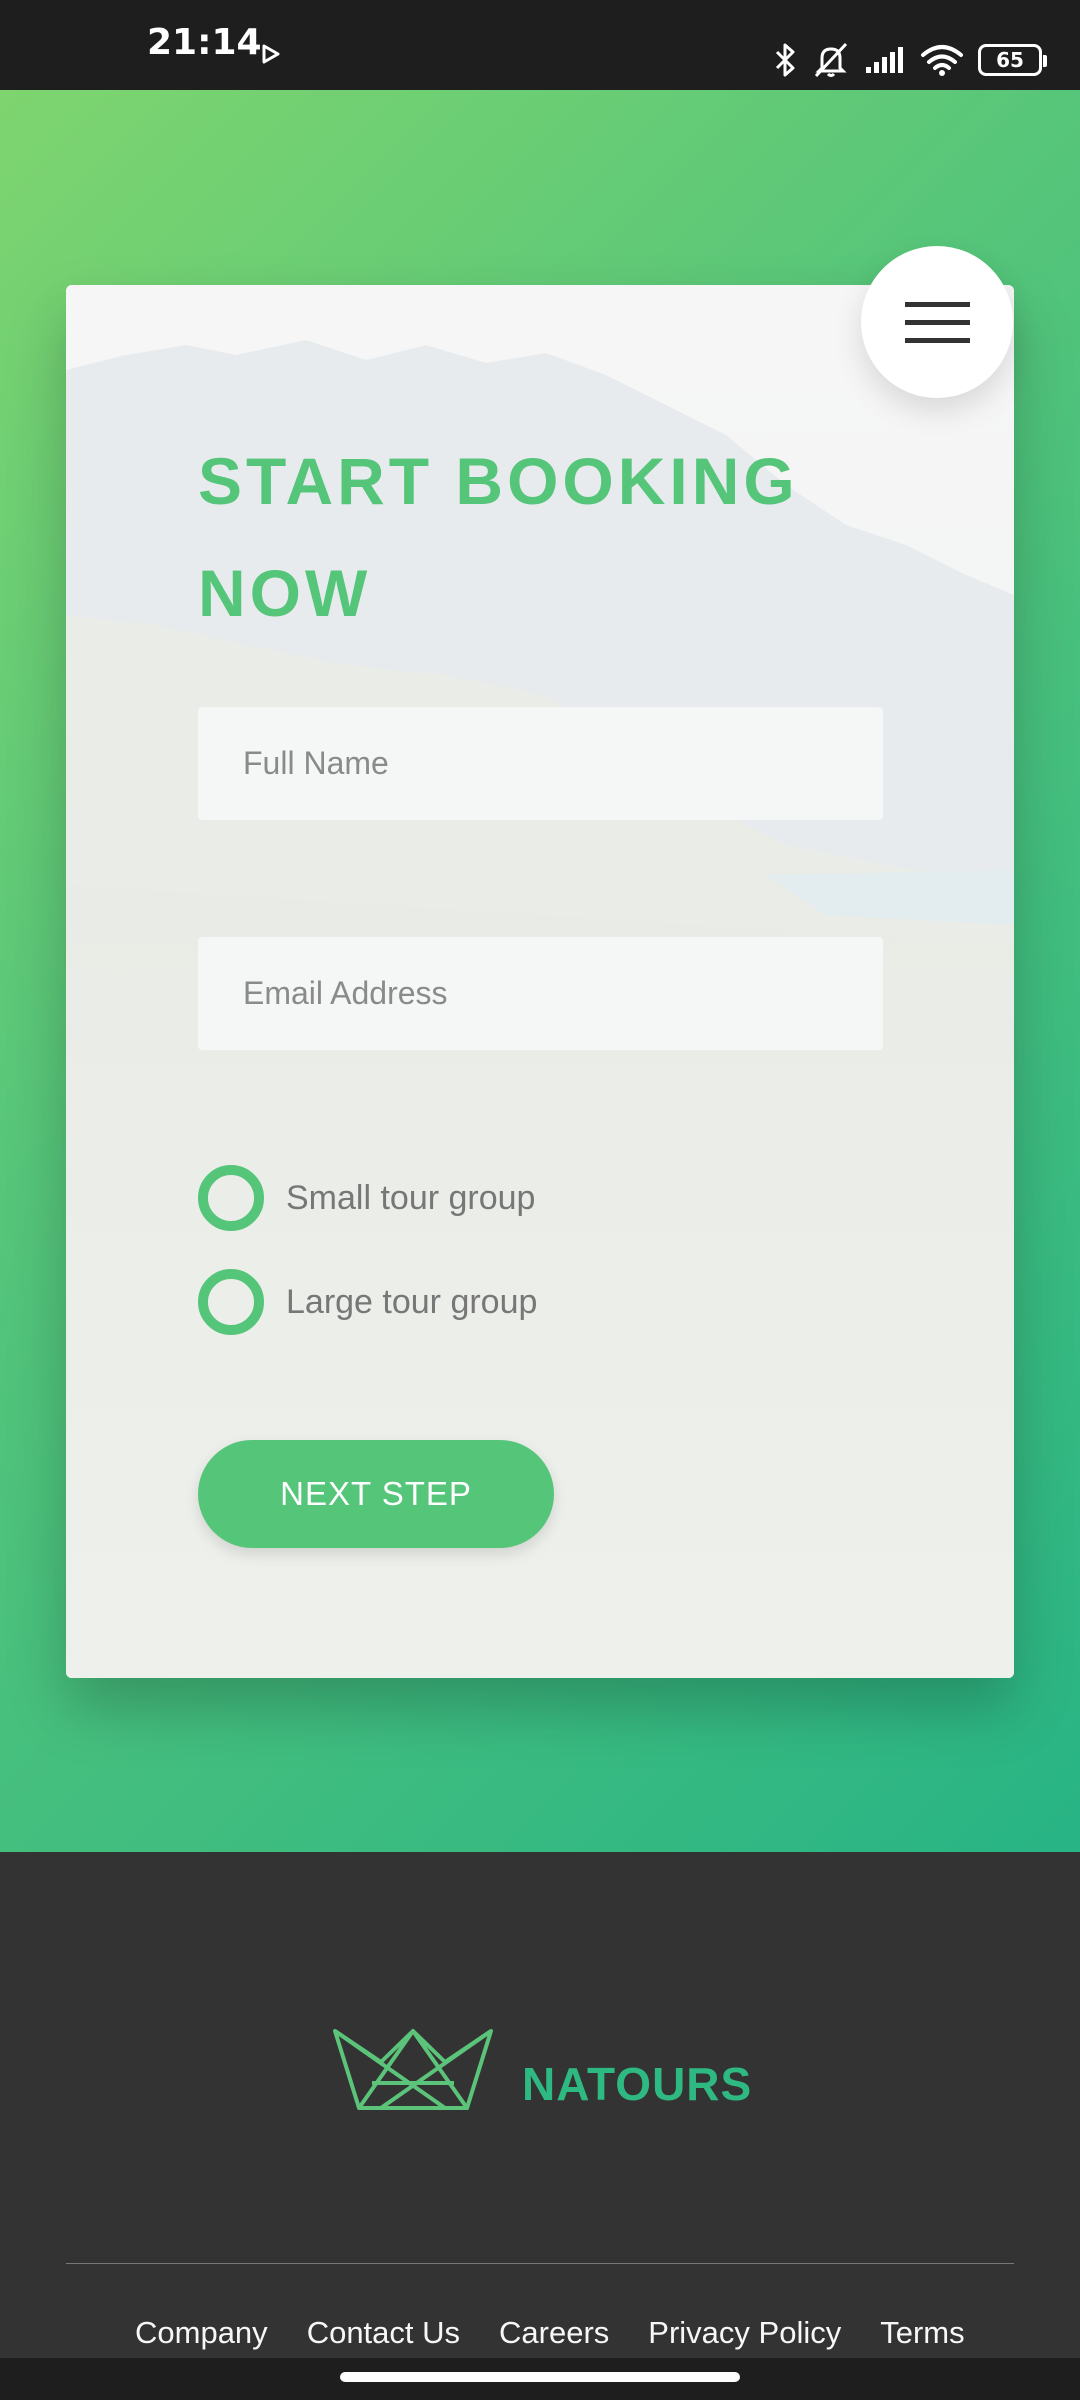  I want to click on crown-logo-icon, so click(413, 2069).